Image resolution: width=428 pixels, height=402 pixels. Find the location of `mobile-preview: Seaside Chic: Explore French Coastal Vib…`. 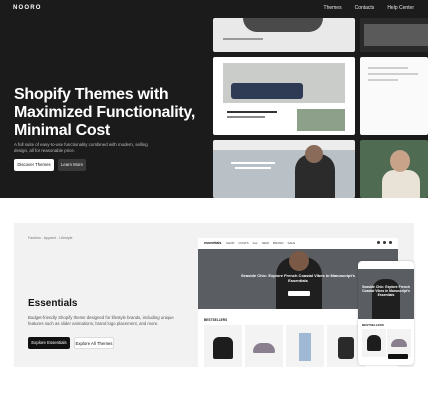

mobile-preview: Seaside Chic: Explore French Coastal Vib… is located at coordinates (386, 313).